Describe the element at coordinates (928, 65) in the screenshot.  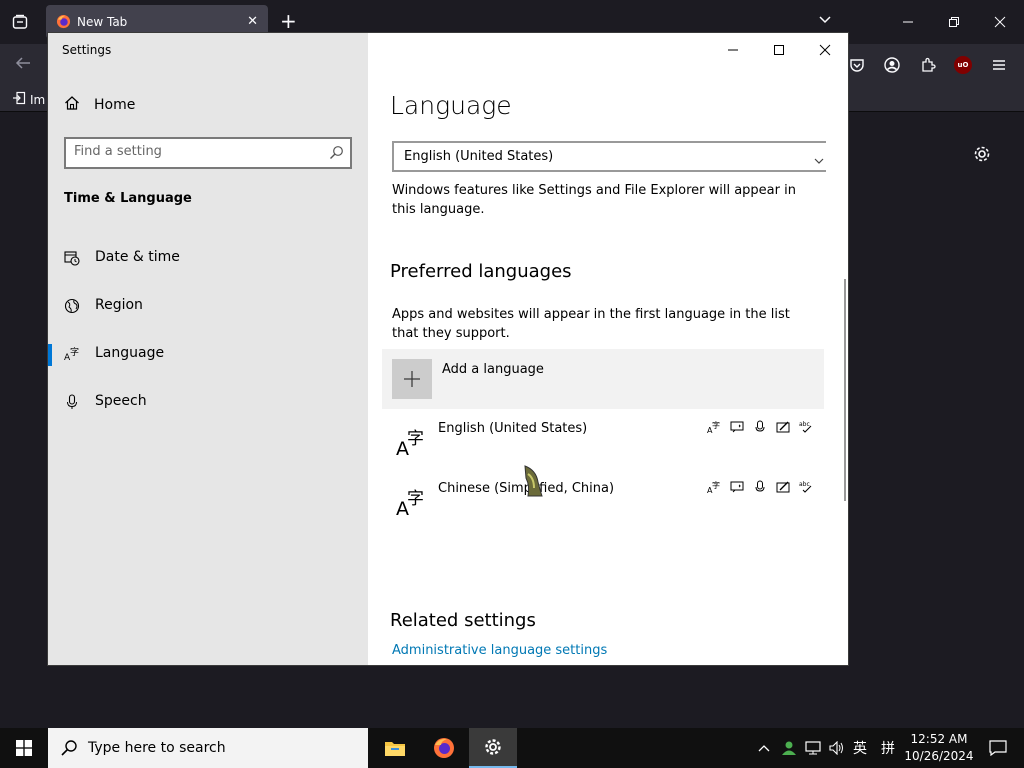
I see `extensions-icon` at that location.